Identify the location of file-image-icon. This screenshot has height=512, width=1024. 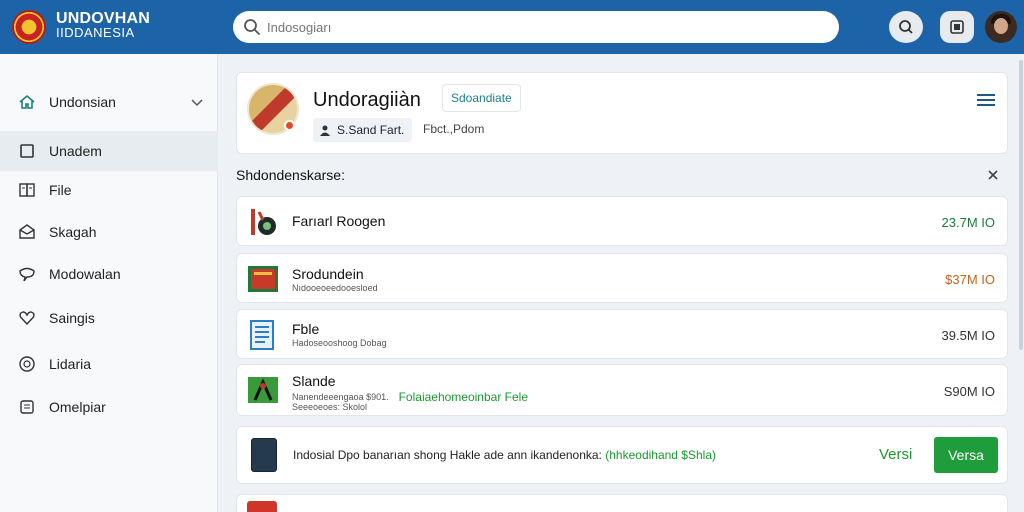
(263, 222).